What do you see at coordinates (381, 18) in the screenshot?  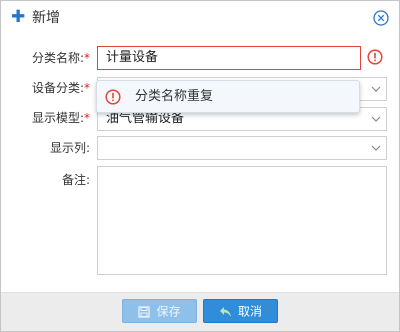 I see `close-icon` at bounding box center [381, 18].